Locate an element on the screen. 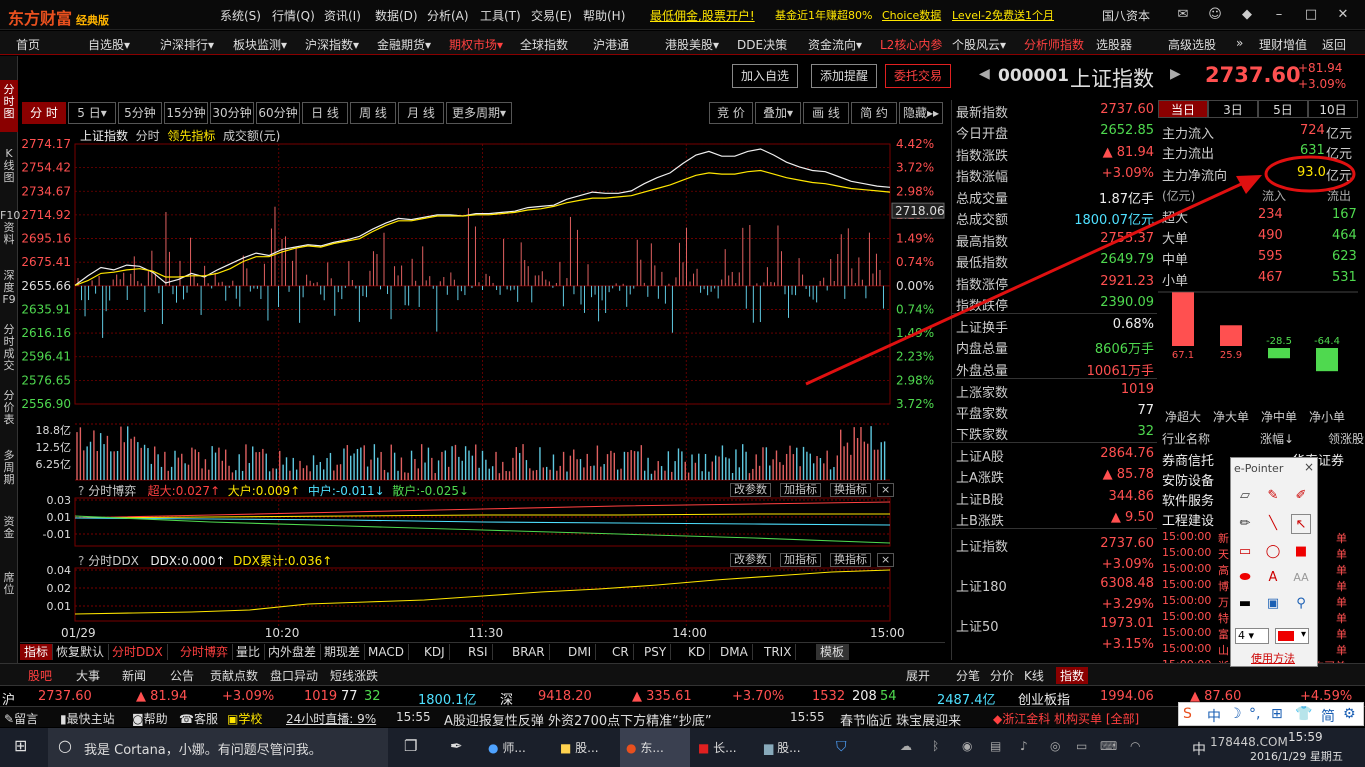 This screenshot has height=767, width=1365. boyi-switch-button: 换指标 is located at coordinates (850, 490).